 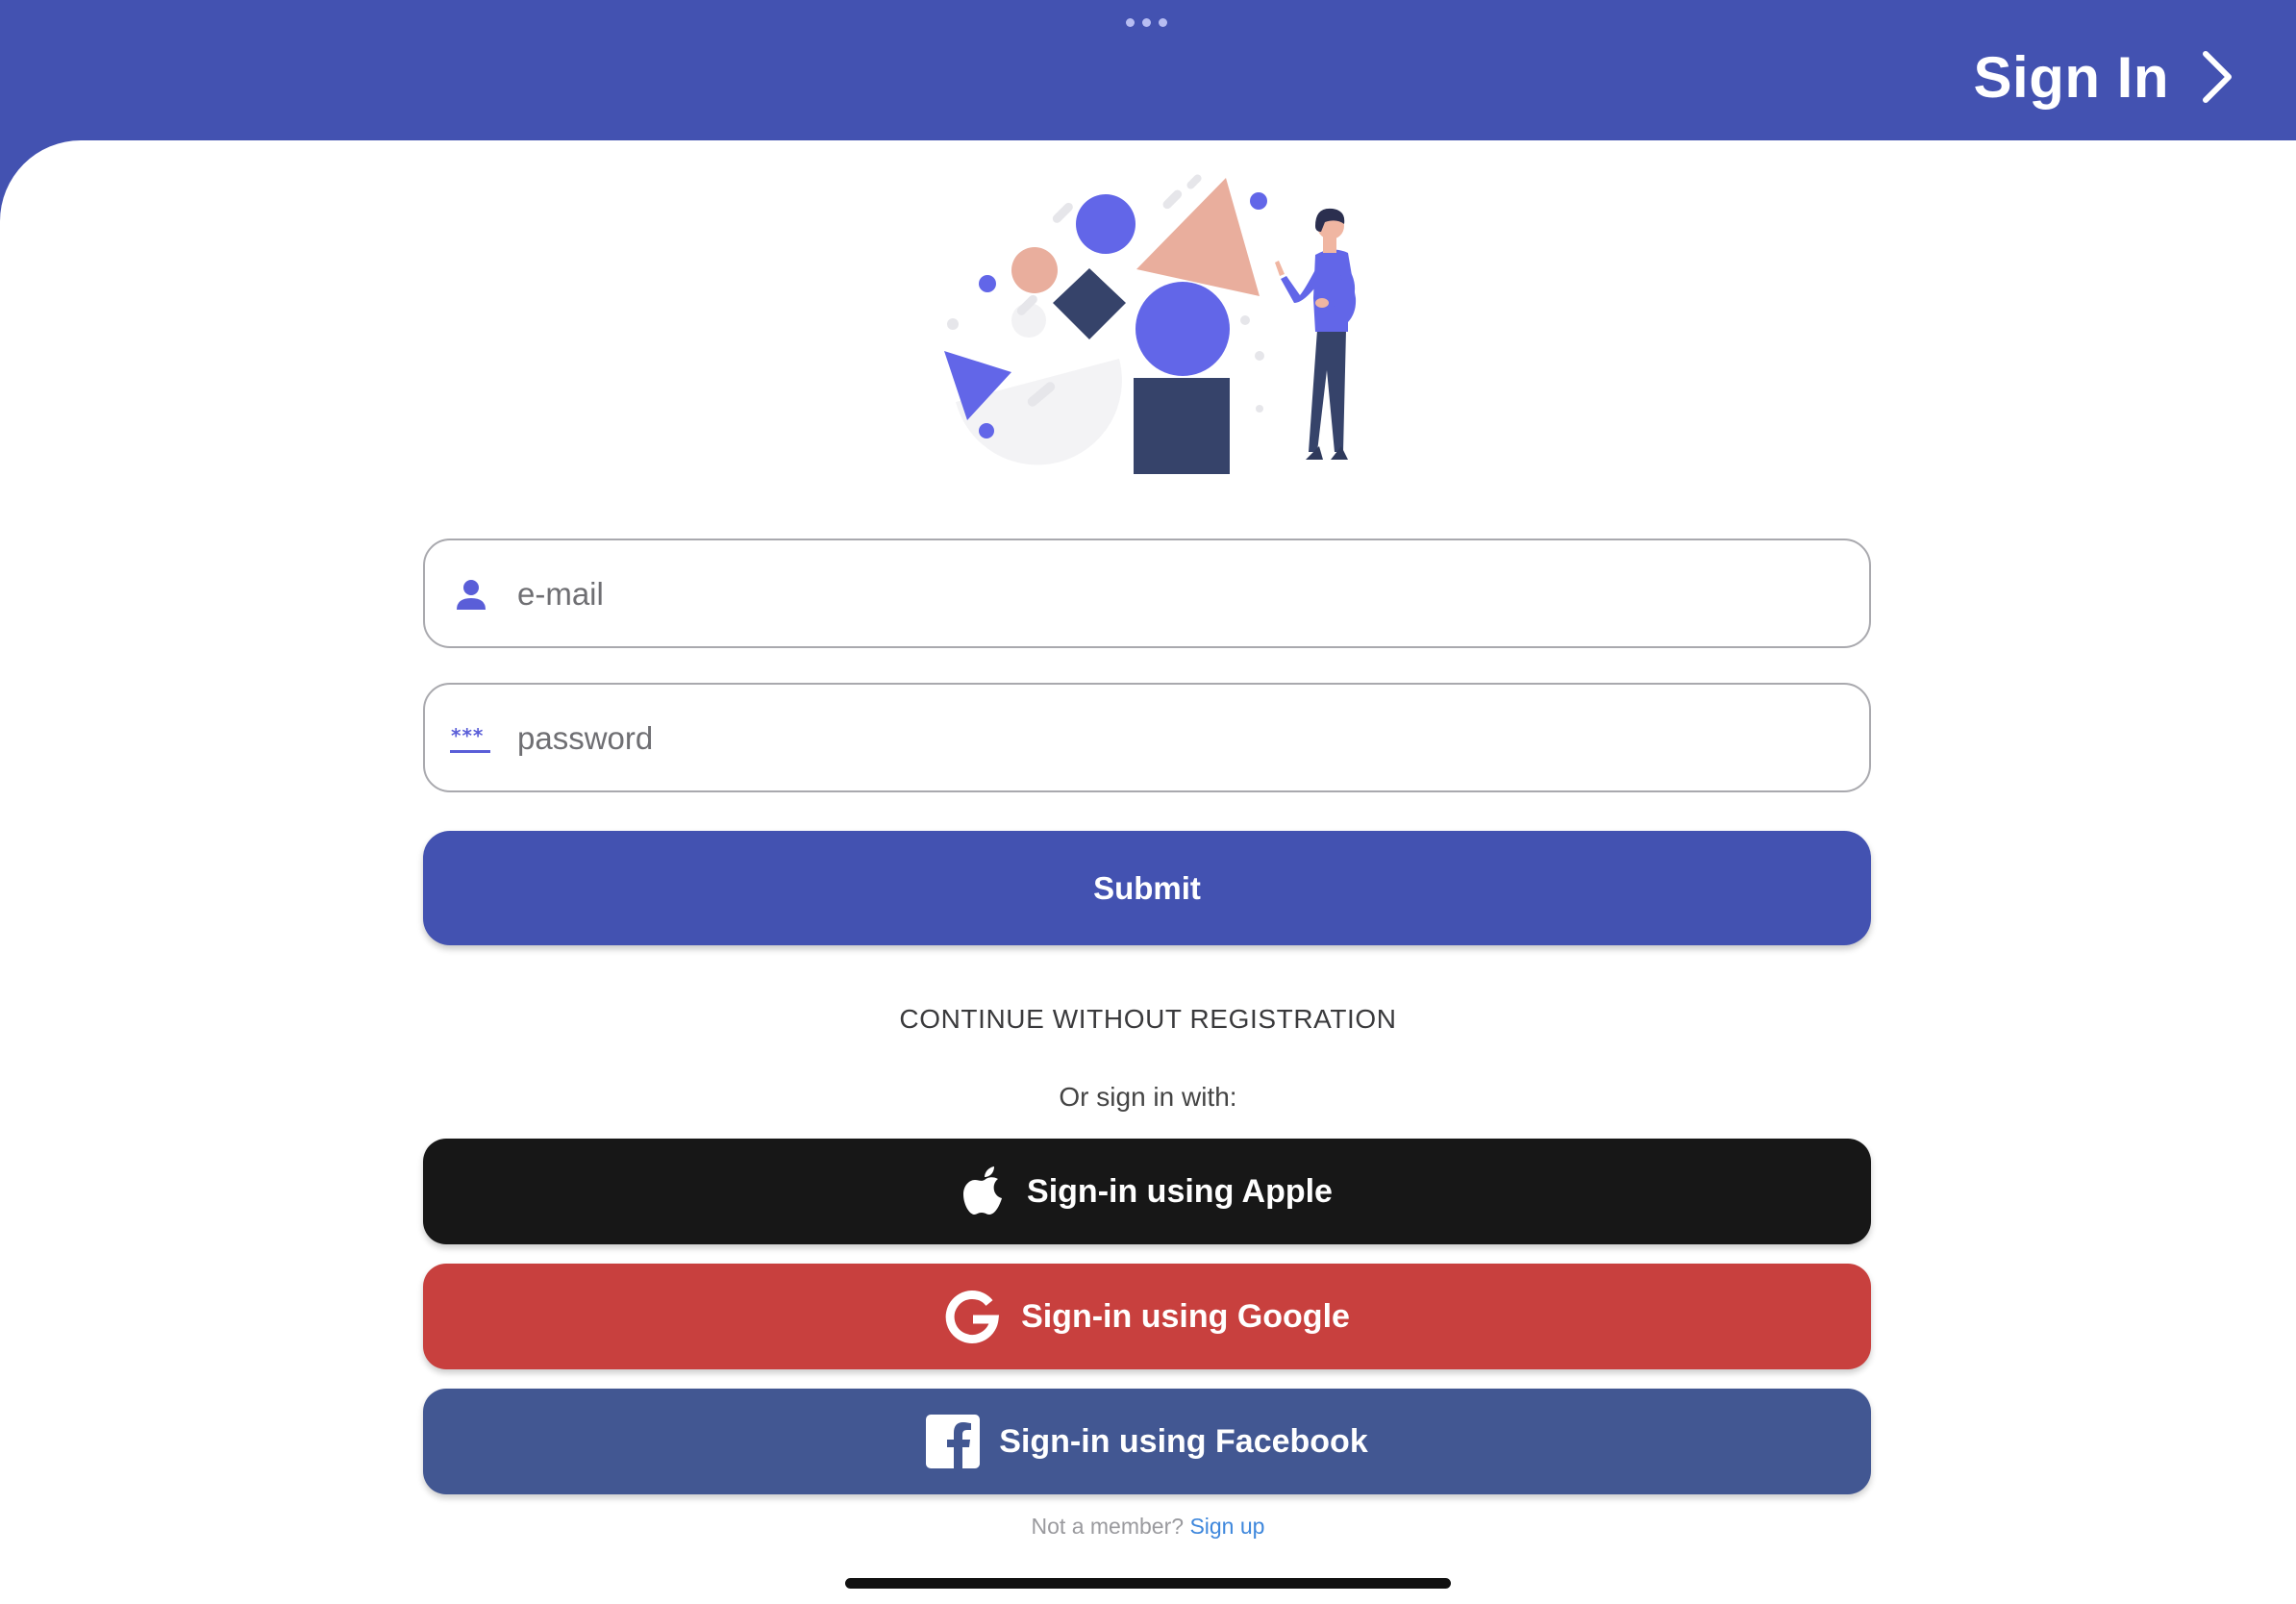 What do you see at coordinates (1110, 1526) in the screenshot?
I see `not-a-member-text: Not a member?` at bounding box center [1110, 1526].